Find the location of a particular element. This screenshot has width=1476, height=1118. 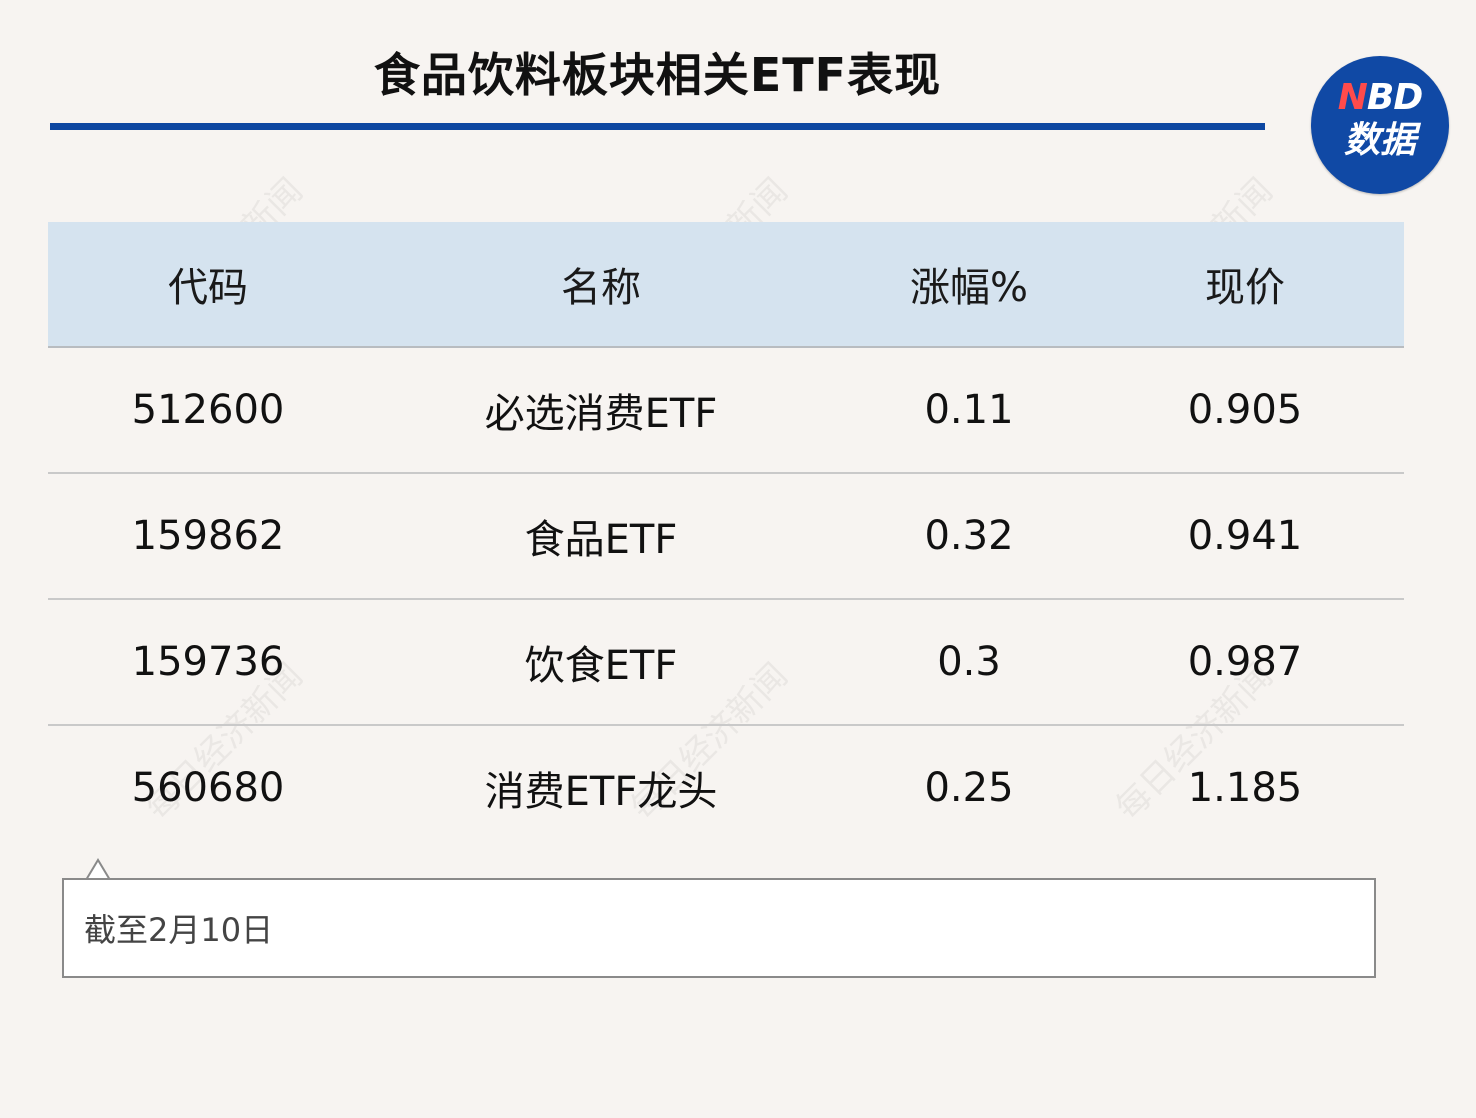

cell-name: 饮食ETF is located at coordinates (601, 666).